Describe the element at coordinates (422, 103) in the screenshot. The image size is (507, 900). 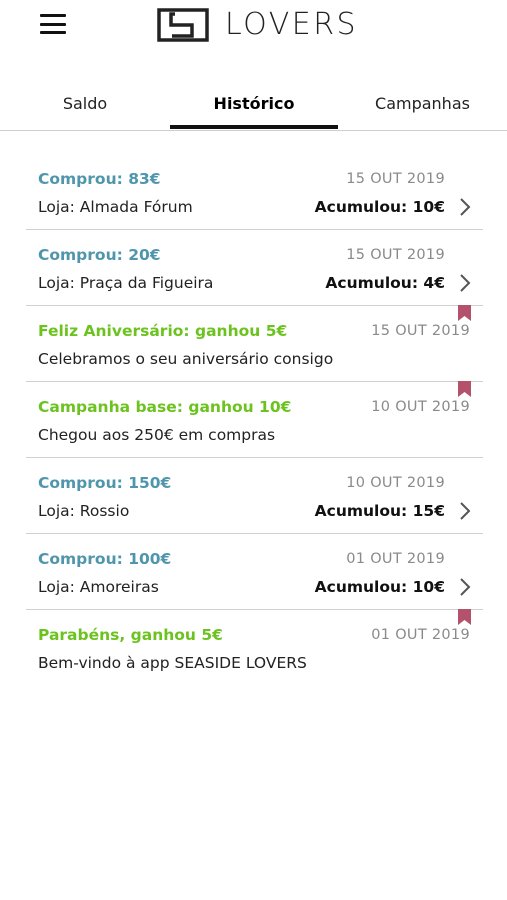
I see `tab-campanhas: Campanhas` at that location.